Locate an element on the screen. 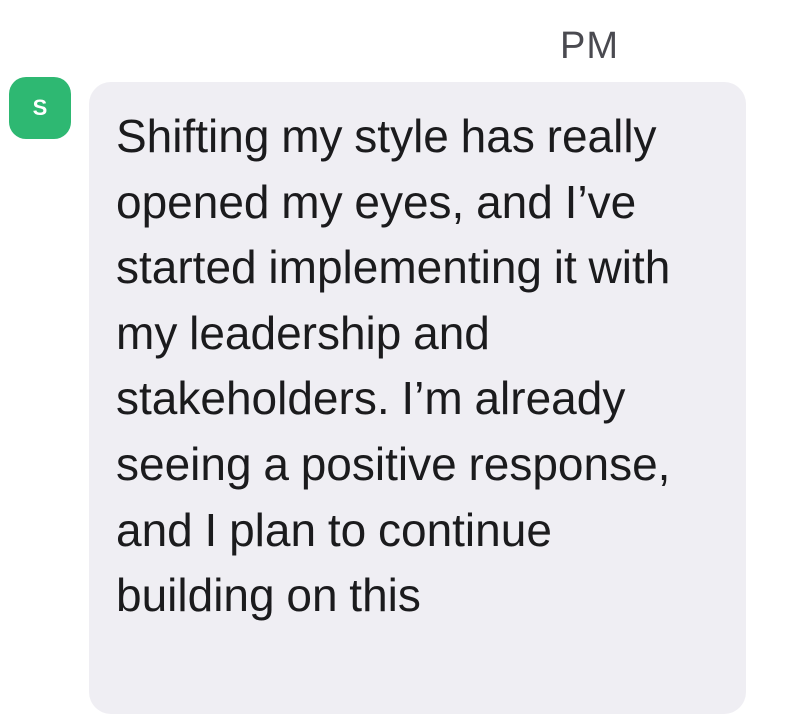  message-timestamp: PM is located at coordinates (589, 46).